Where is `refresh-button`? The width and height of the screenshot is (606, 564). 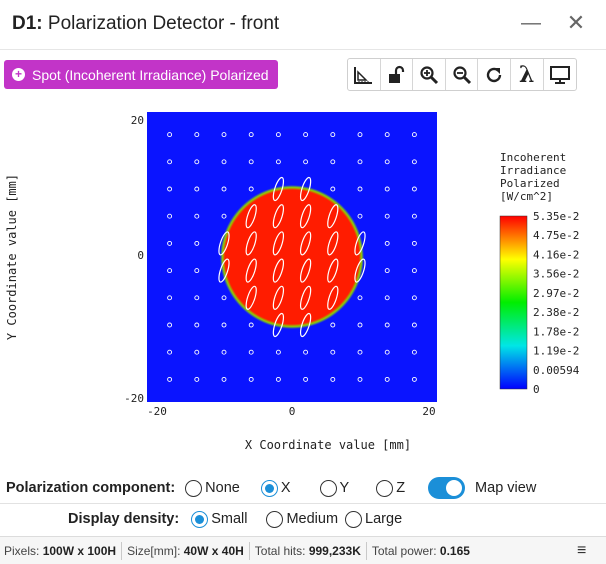 refresh-button is located at coordinates (494, 74).